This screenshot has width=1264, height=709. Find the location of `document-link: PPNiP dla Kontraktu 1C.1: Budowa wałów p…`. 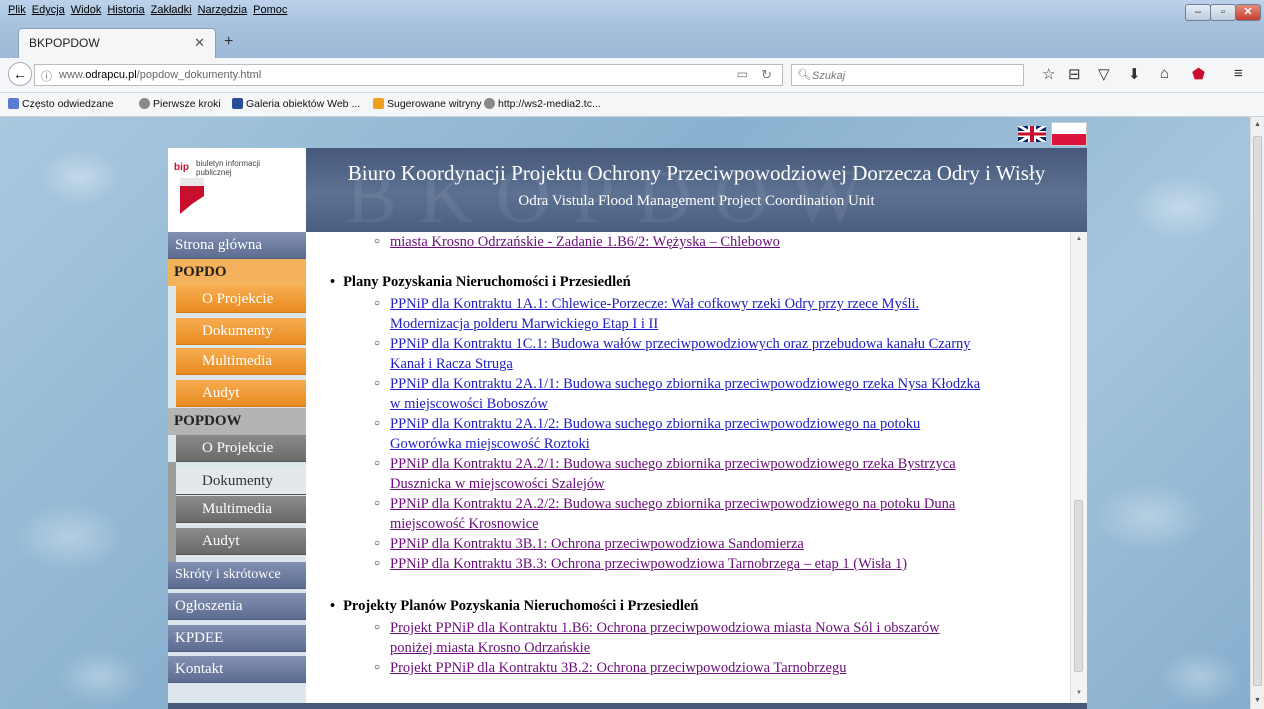

document-link: PPNiP dla Kontraktu 1C.1: Budowa wałów p… is located at coordinates (680, 354).